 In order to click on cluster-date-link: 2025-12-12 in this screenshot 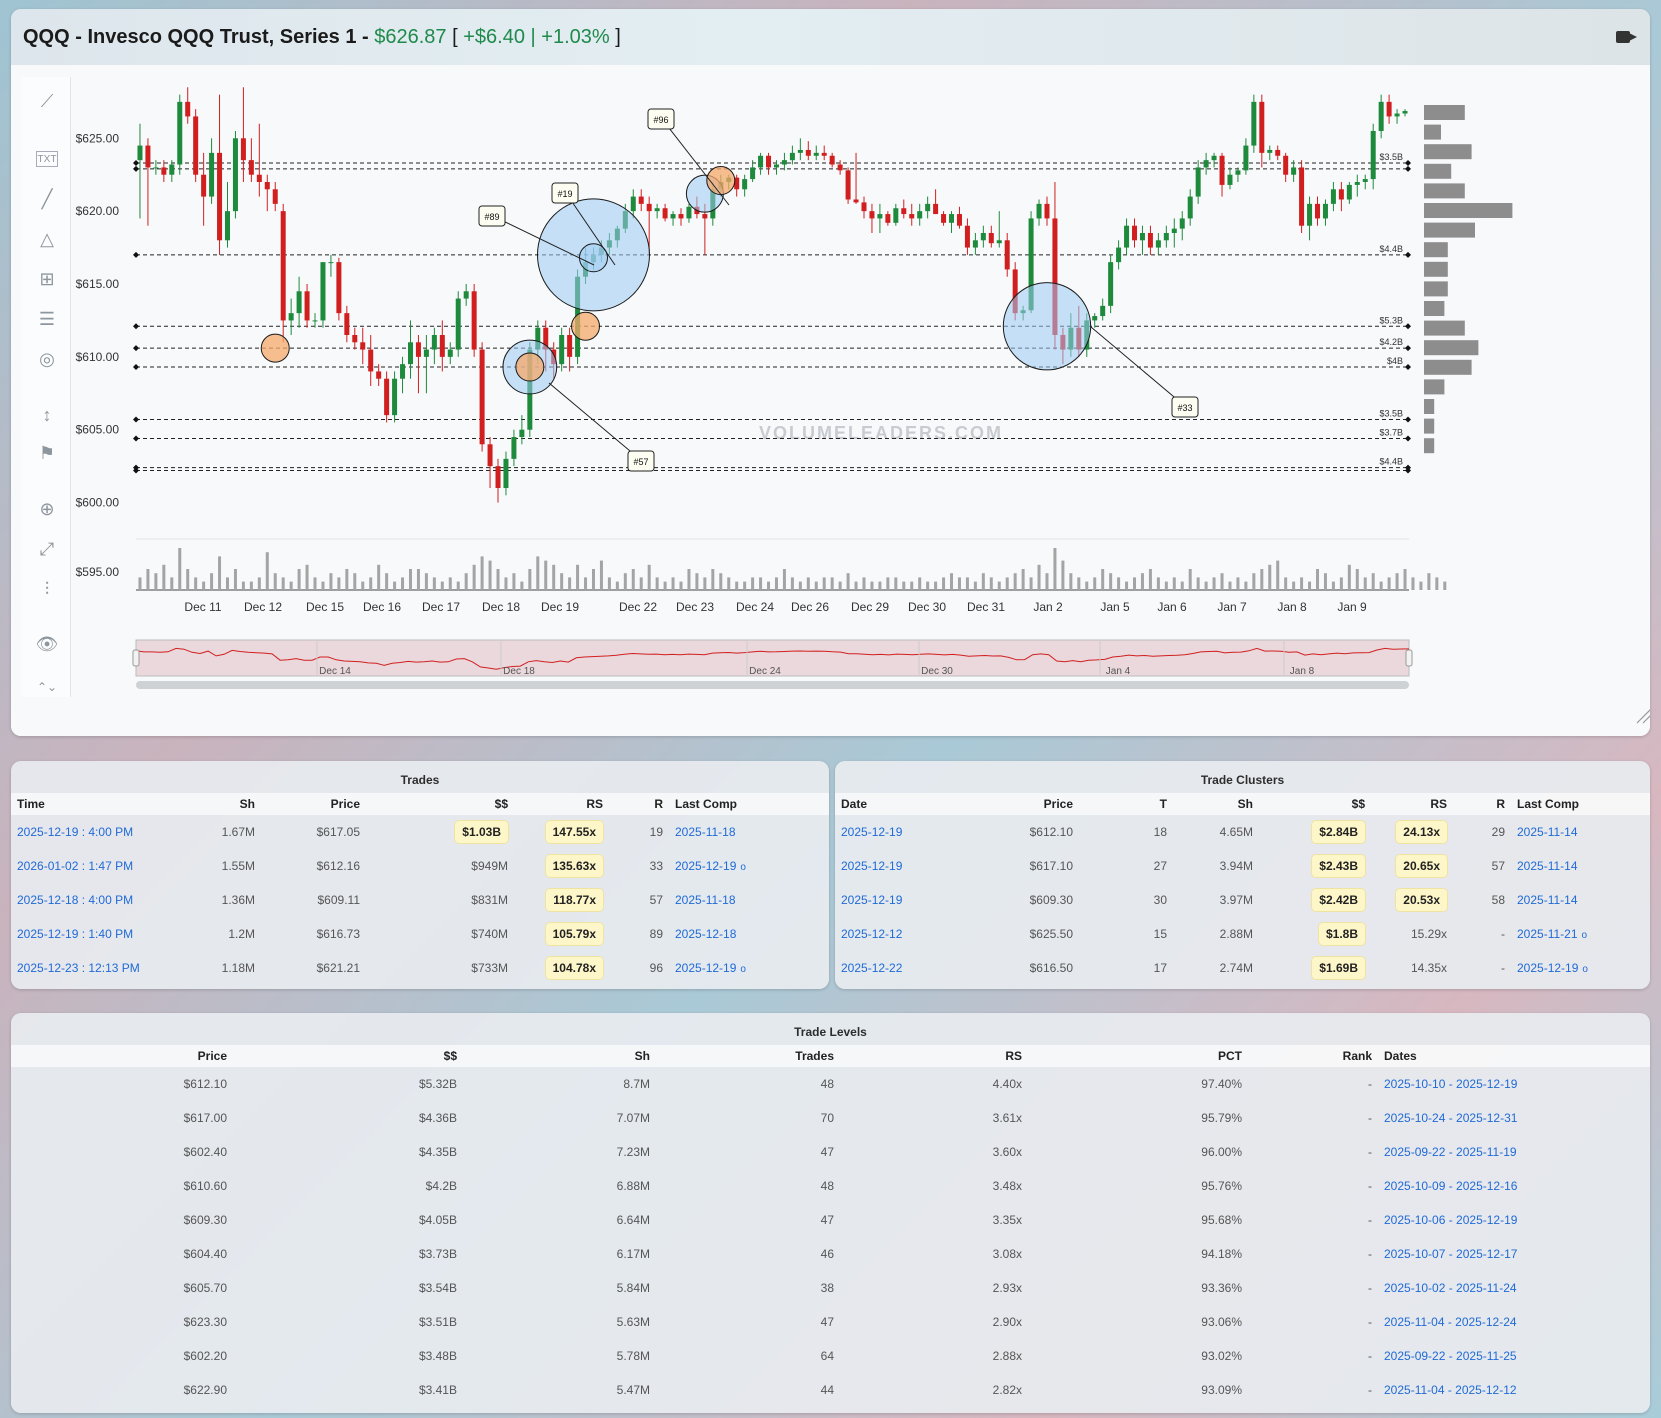, I will do `click(890, 934)`.